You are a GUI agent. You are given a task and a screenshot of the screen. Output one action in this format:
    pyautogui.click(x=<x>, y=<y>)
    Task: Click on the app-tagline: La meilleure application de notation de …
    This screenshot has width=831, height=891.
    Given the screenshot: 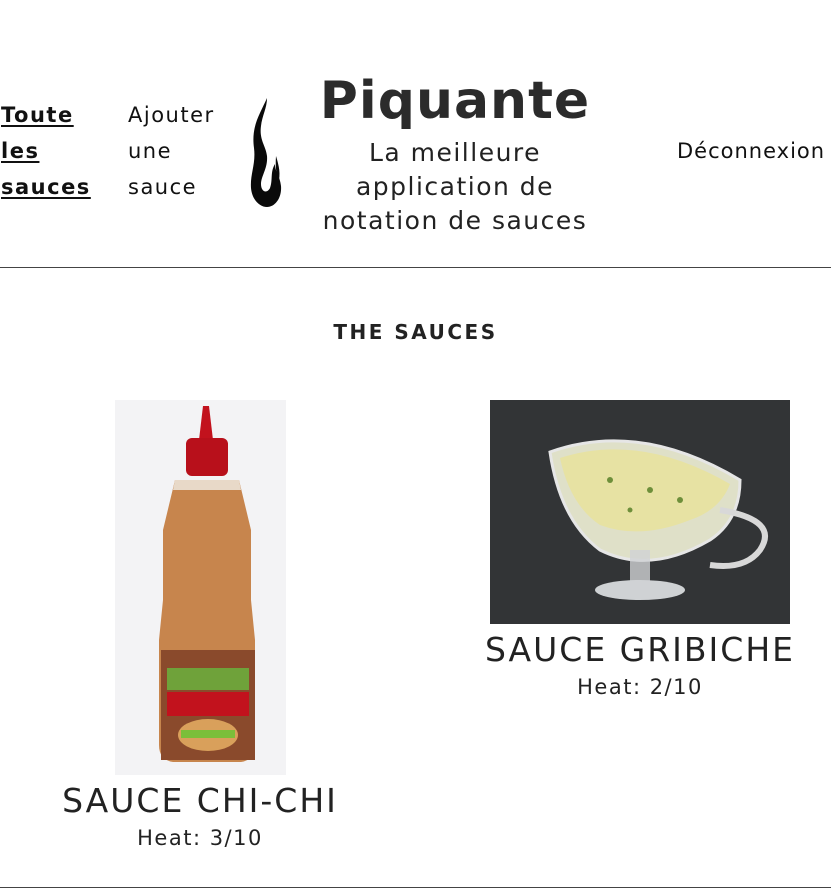 What is the action you would take?
    pyautogui.click(x=455, y=186)
    